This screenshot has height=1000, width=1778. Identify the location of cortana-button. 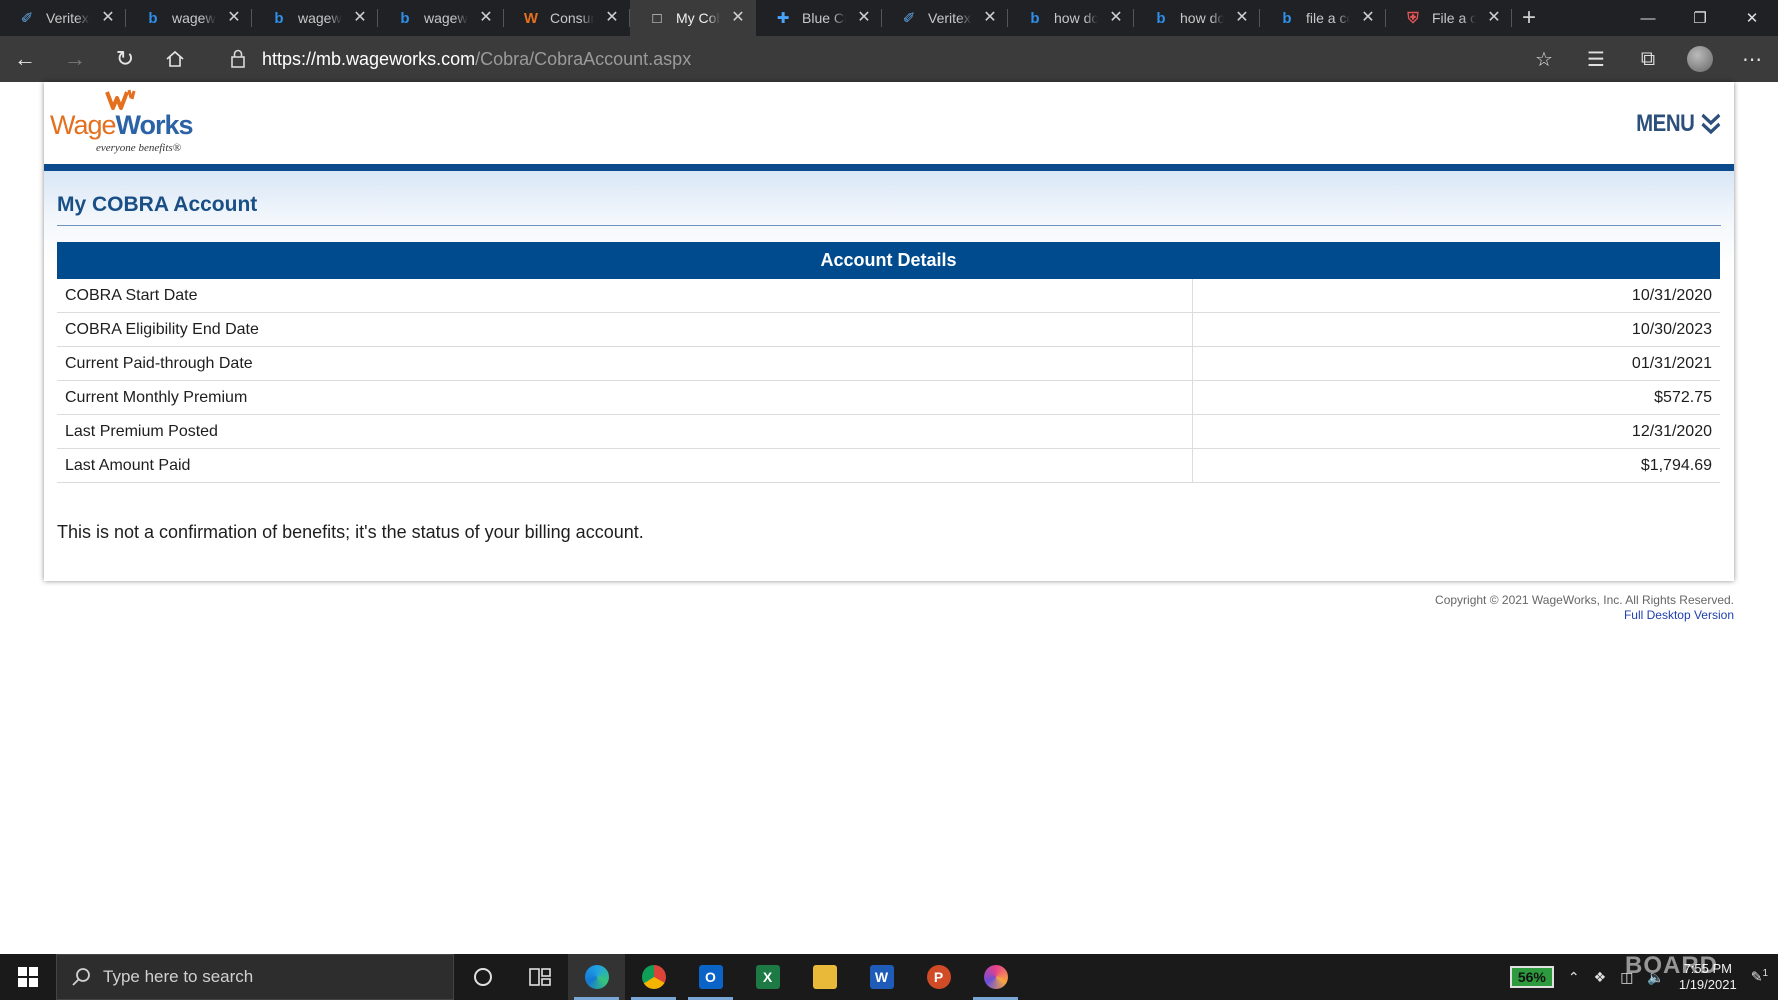
(482, 977).